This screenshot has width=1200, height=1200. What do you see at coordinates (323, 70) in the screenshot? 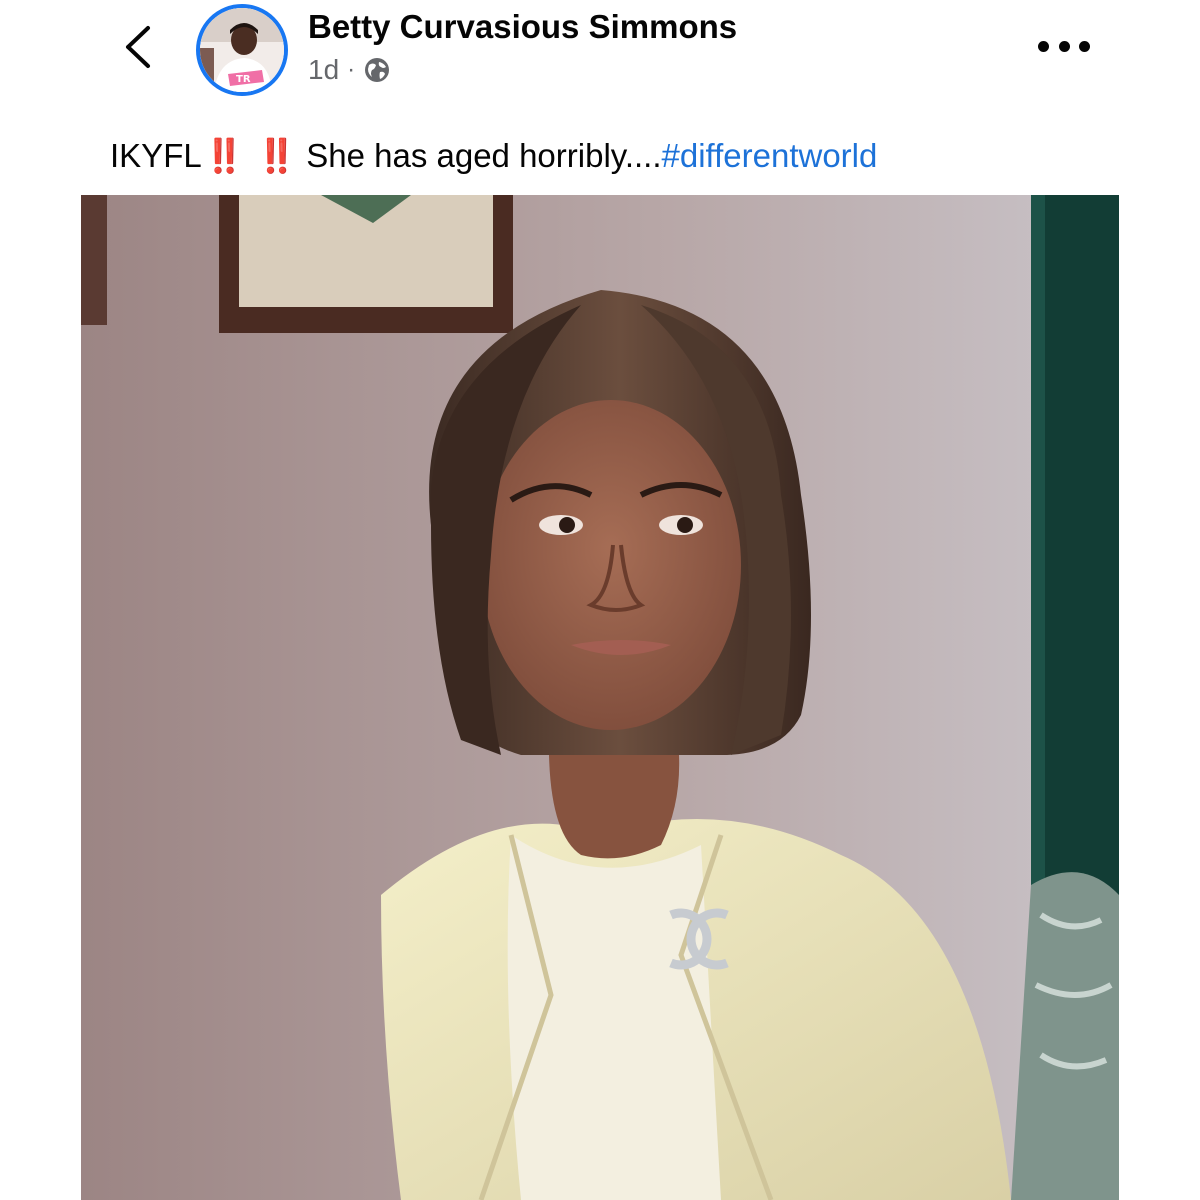
I see `post-timestamp: 1d` at bounding box center [323, 70].